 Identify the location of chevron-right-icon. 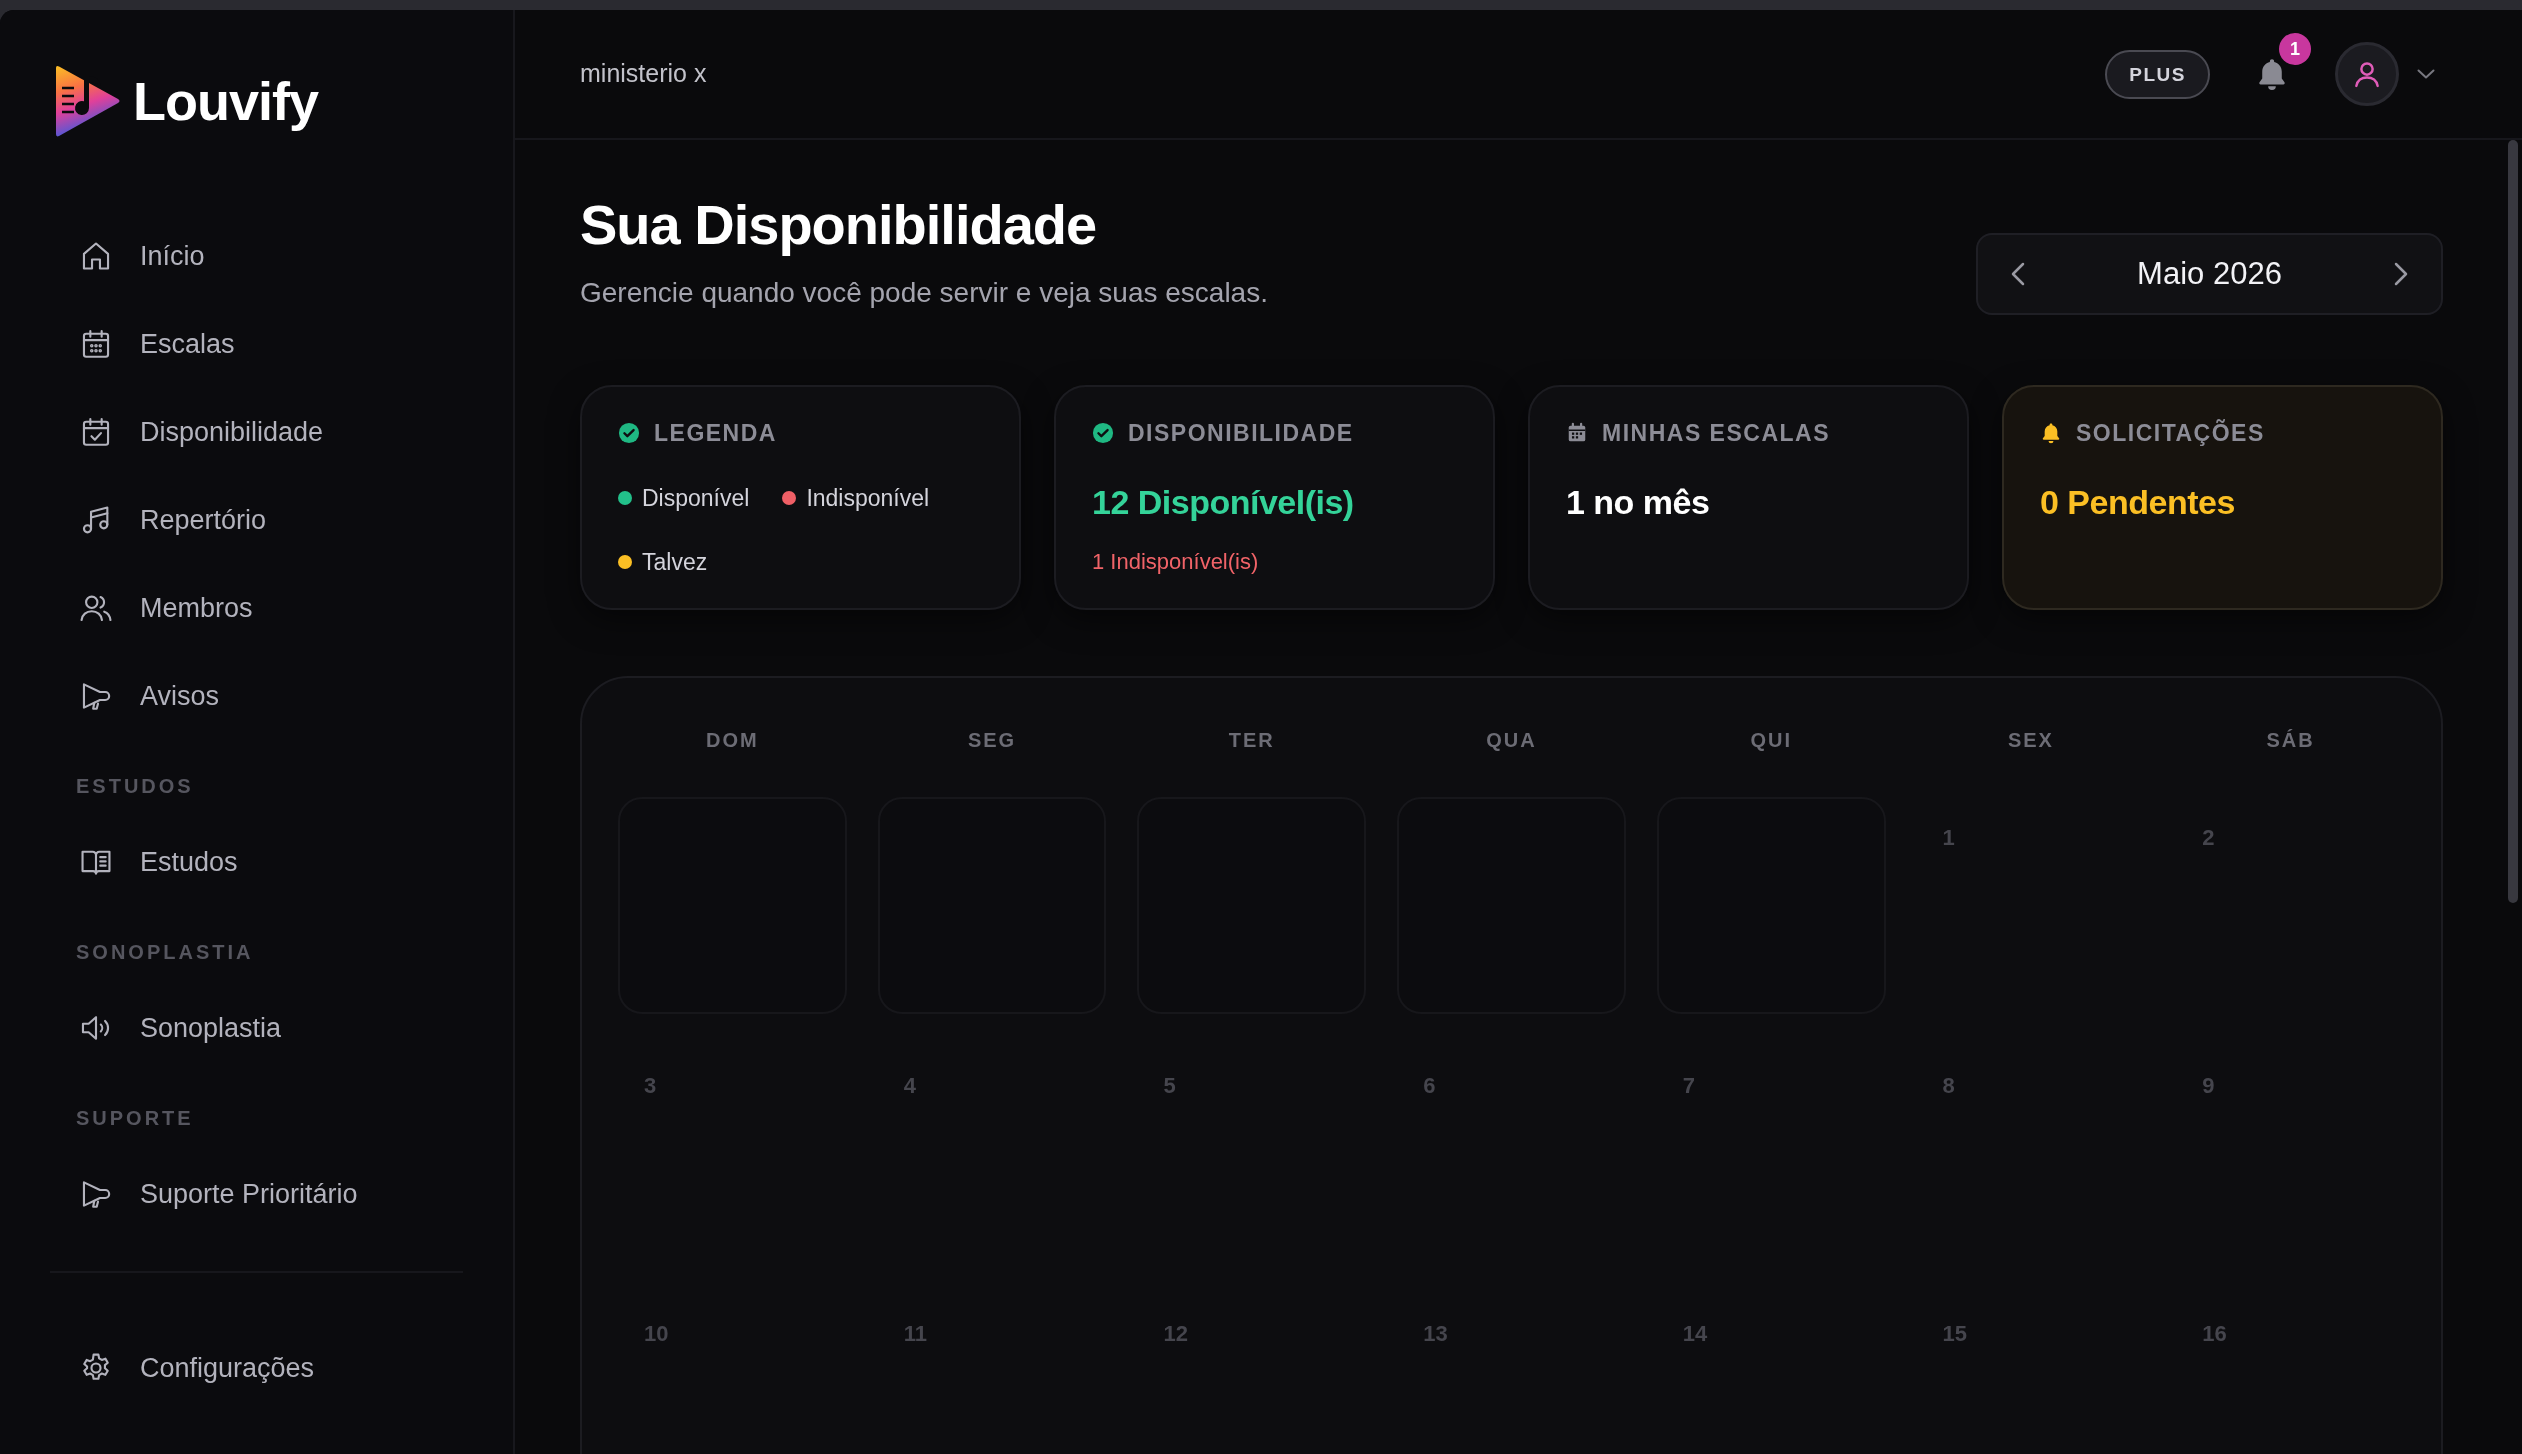
(2401, 274).